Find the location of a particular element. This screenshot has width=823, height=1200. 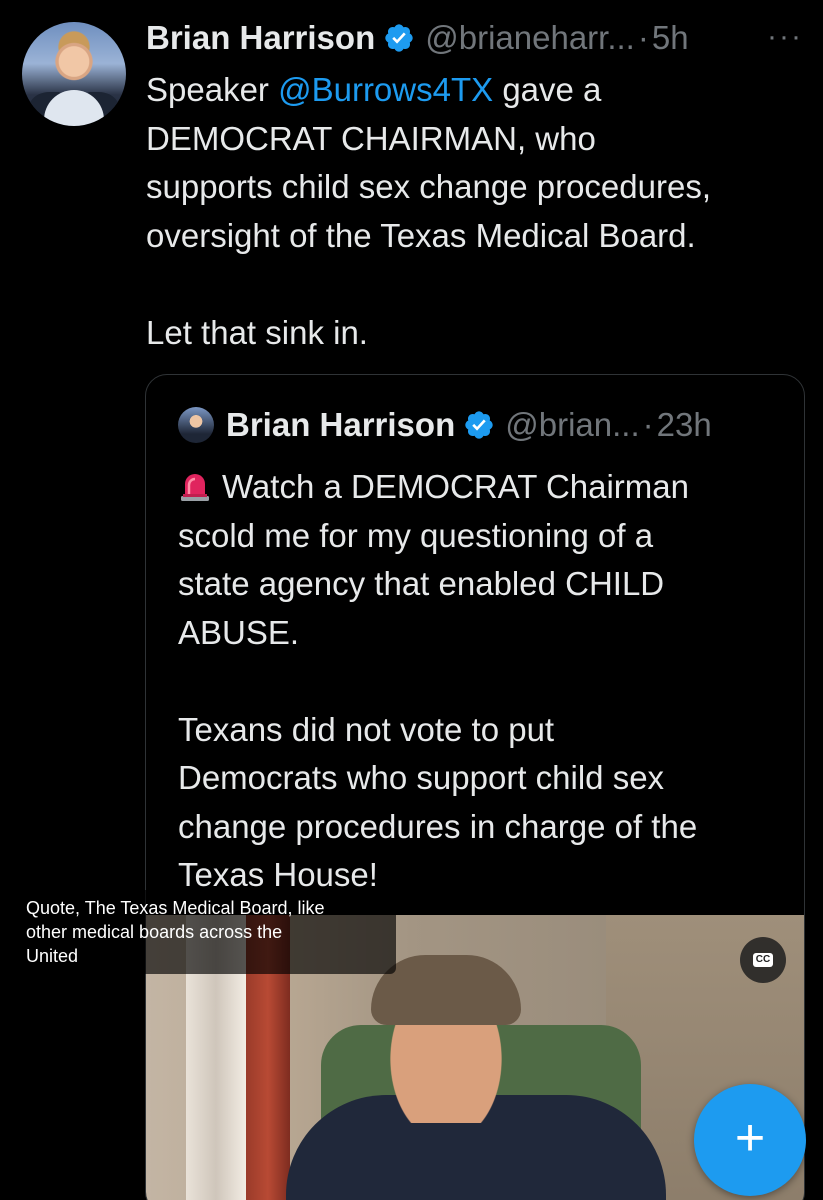

quoted-tweet-timestamp: 23h is located at coordinates (684, 424).